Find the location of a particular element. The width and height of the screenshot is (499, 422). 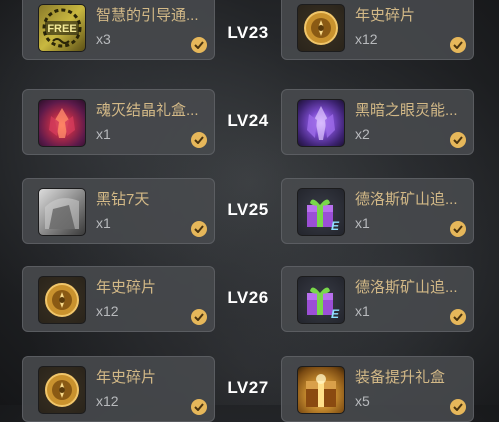

level-label: LV26 is located at coordinates (248, 297).